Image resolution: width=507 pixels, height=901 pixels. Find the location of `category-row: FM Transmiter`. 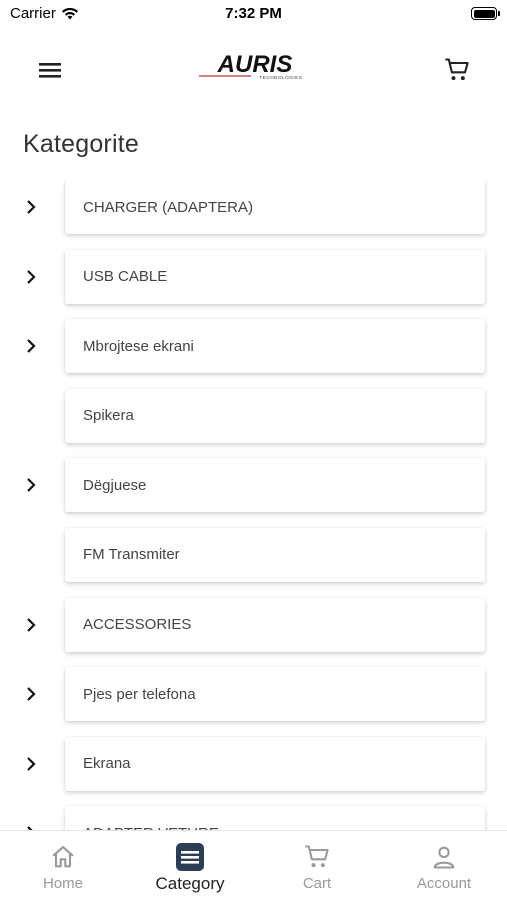

category-row: FM Transmiter is located at coordinates (253, 562).